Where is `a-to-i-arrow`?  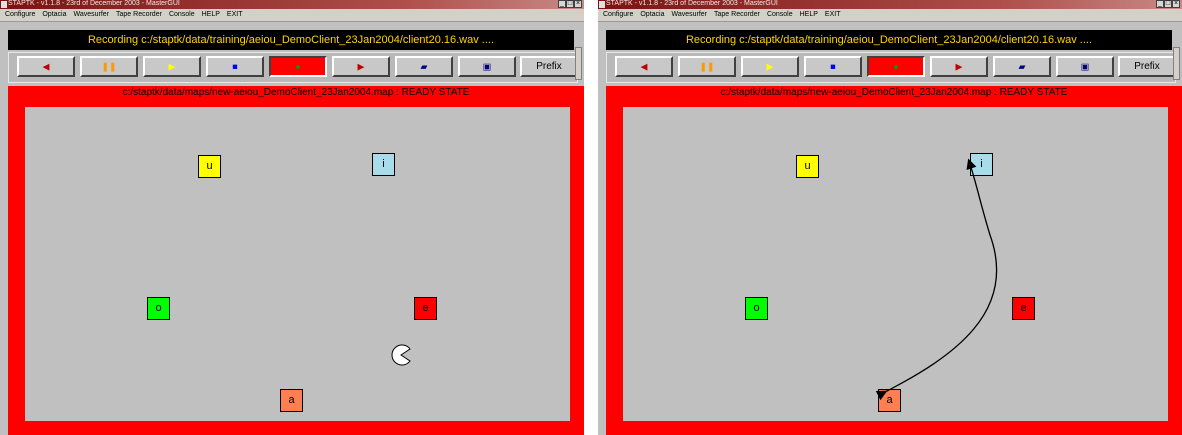
a-to-i-arrow is located at coordinates (936, 279).